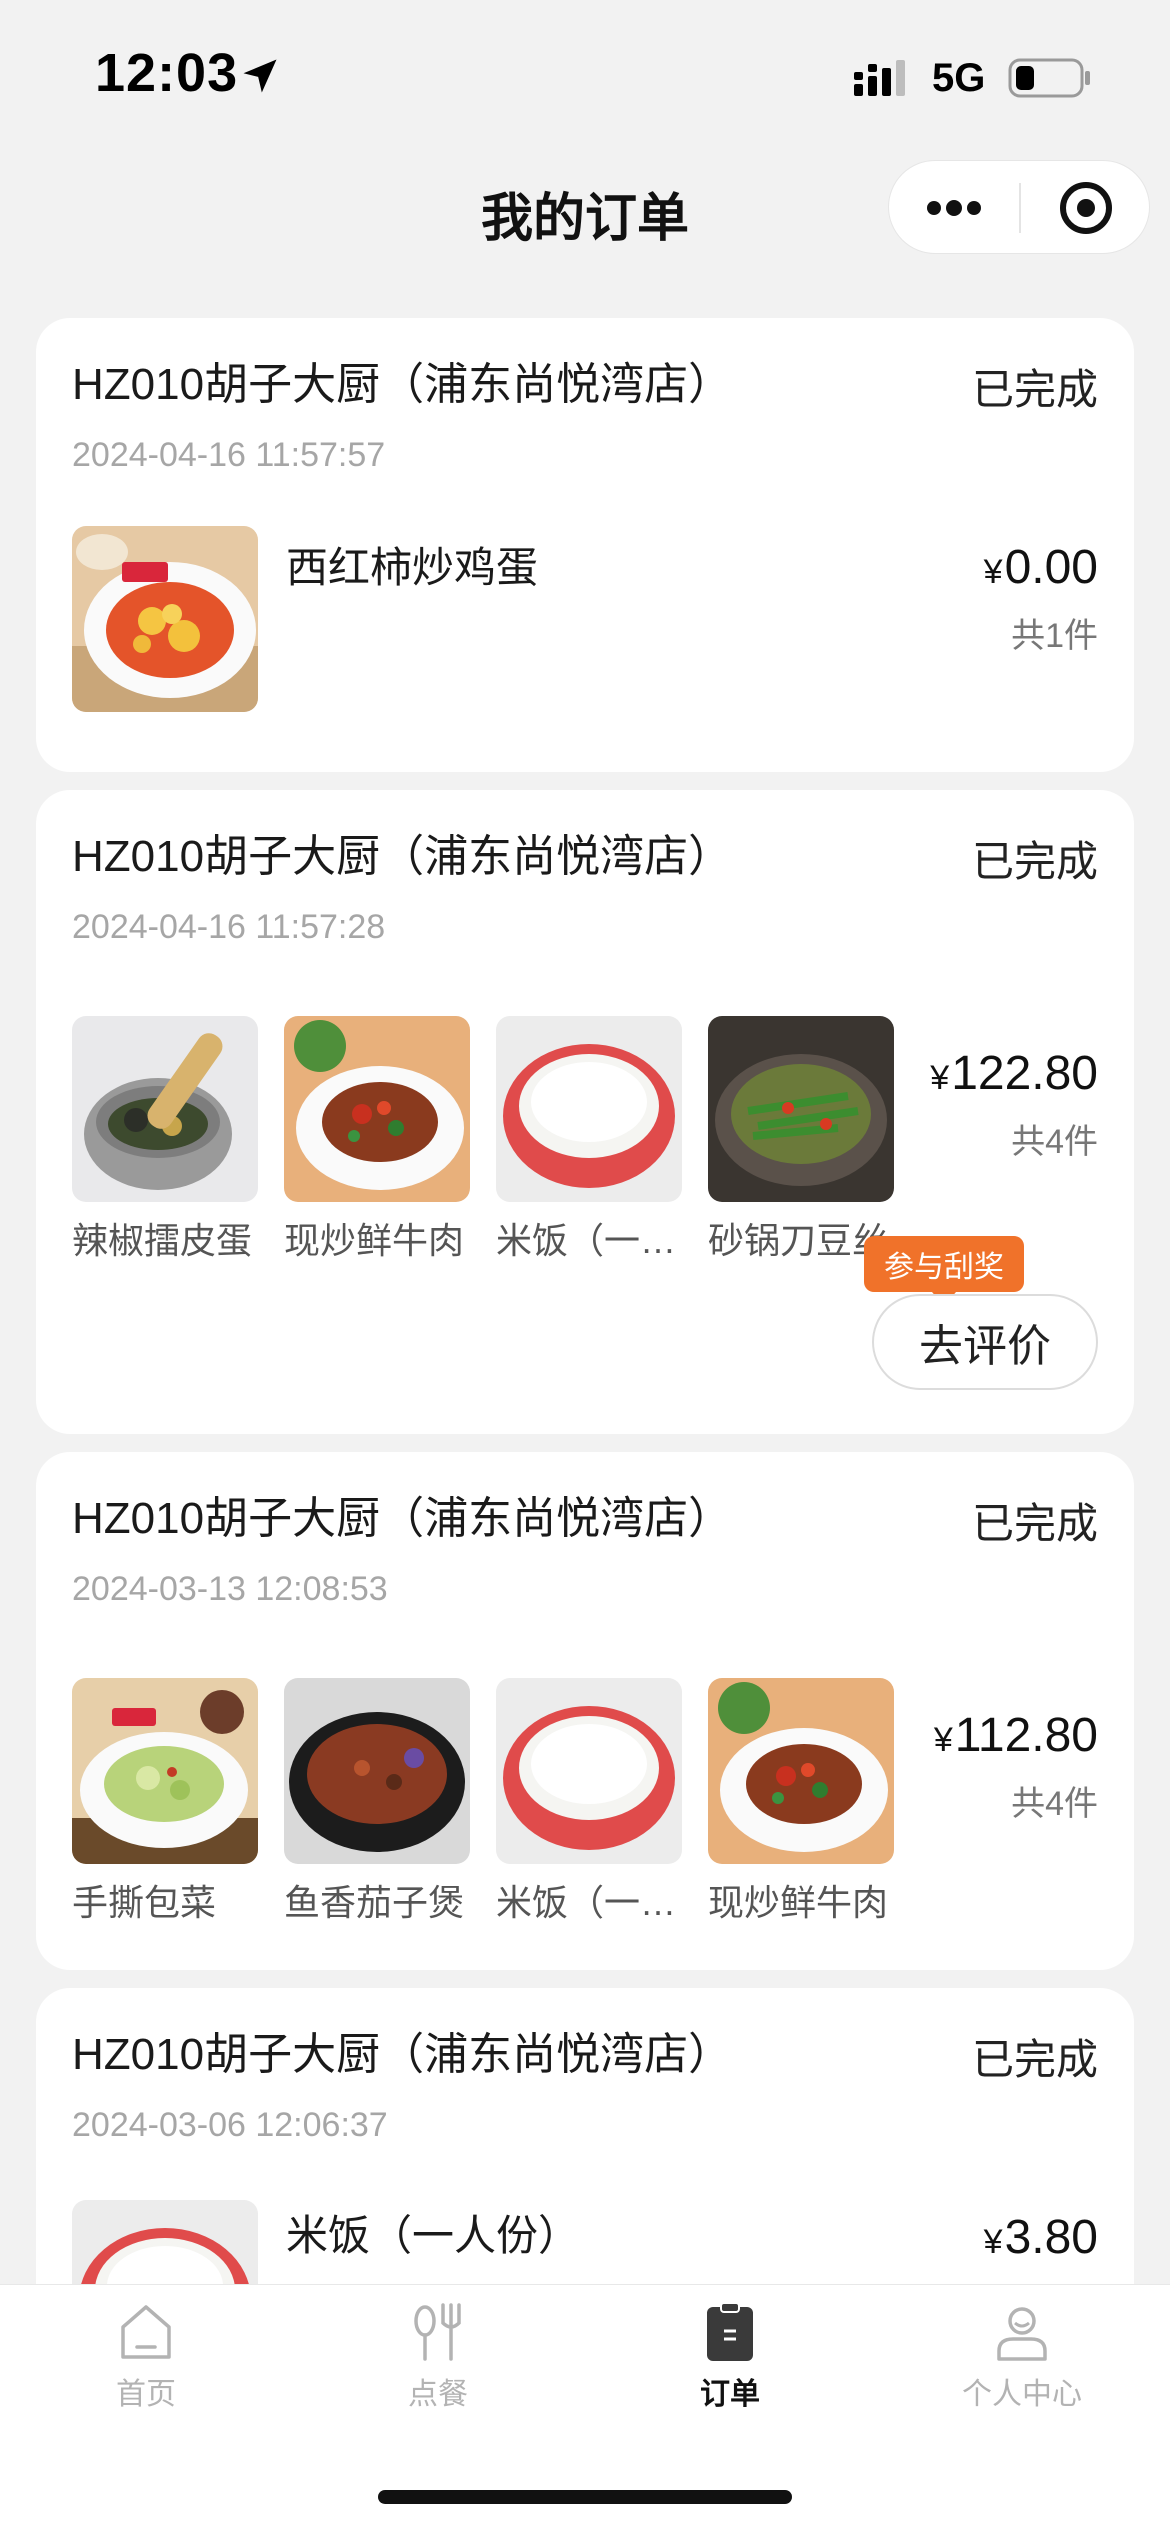 This screenshot has height=2532, width=1170. What do you see at coordinates (412, 567) in the screenshot?
I see `dish-name: 西红柿炒鸡蛋` at bounding box center [412, 567].